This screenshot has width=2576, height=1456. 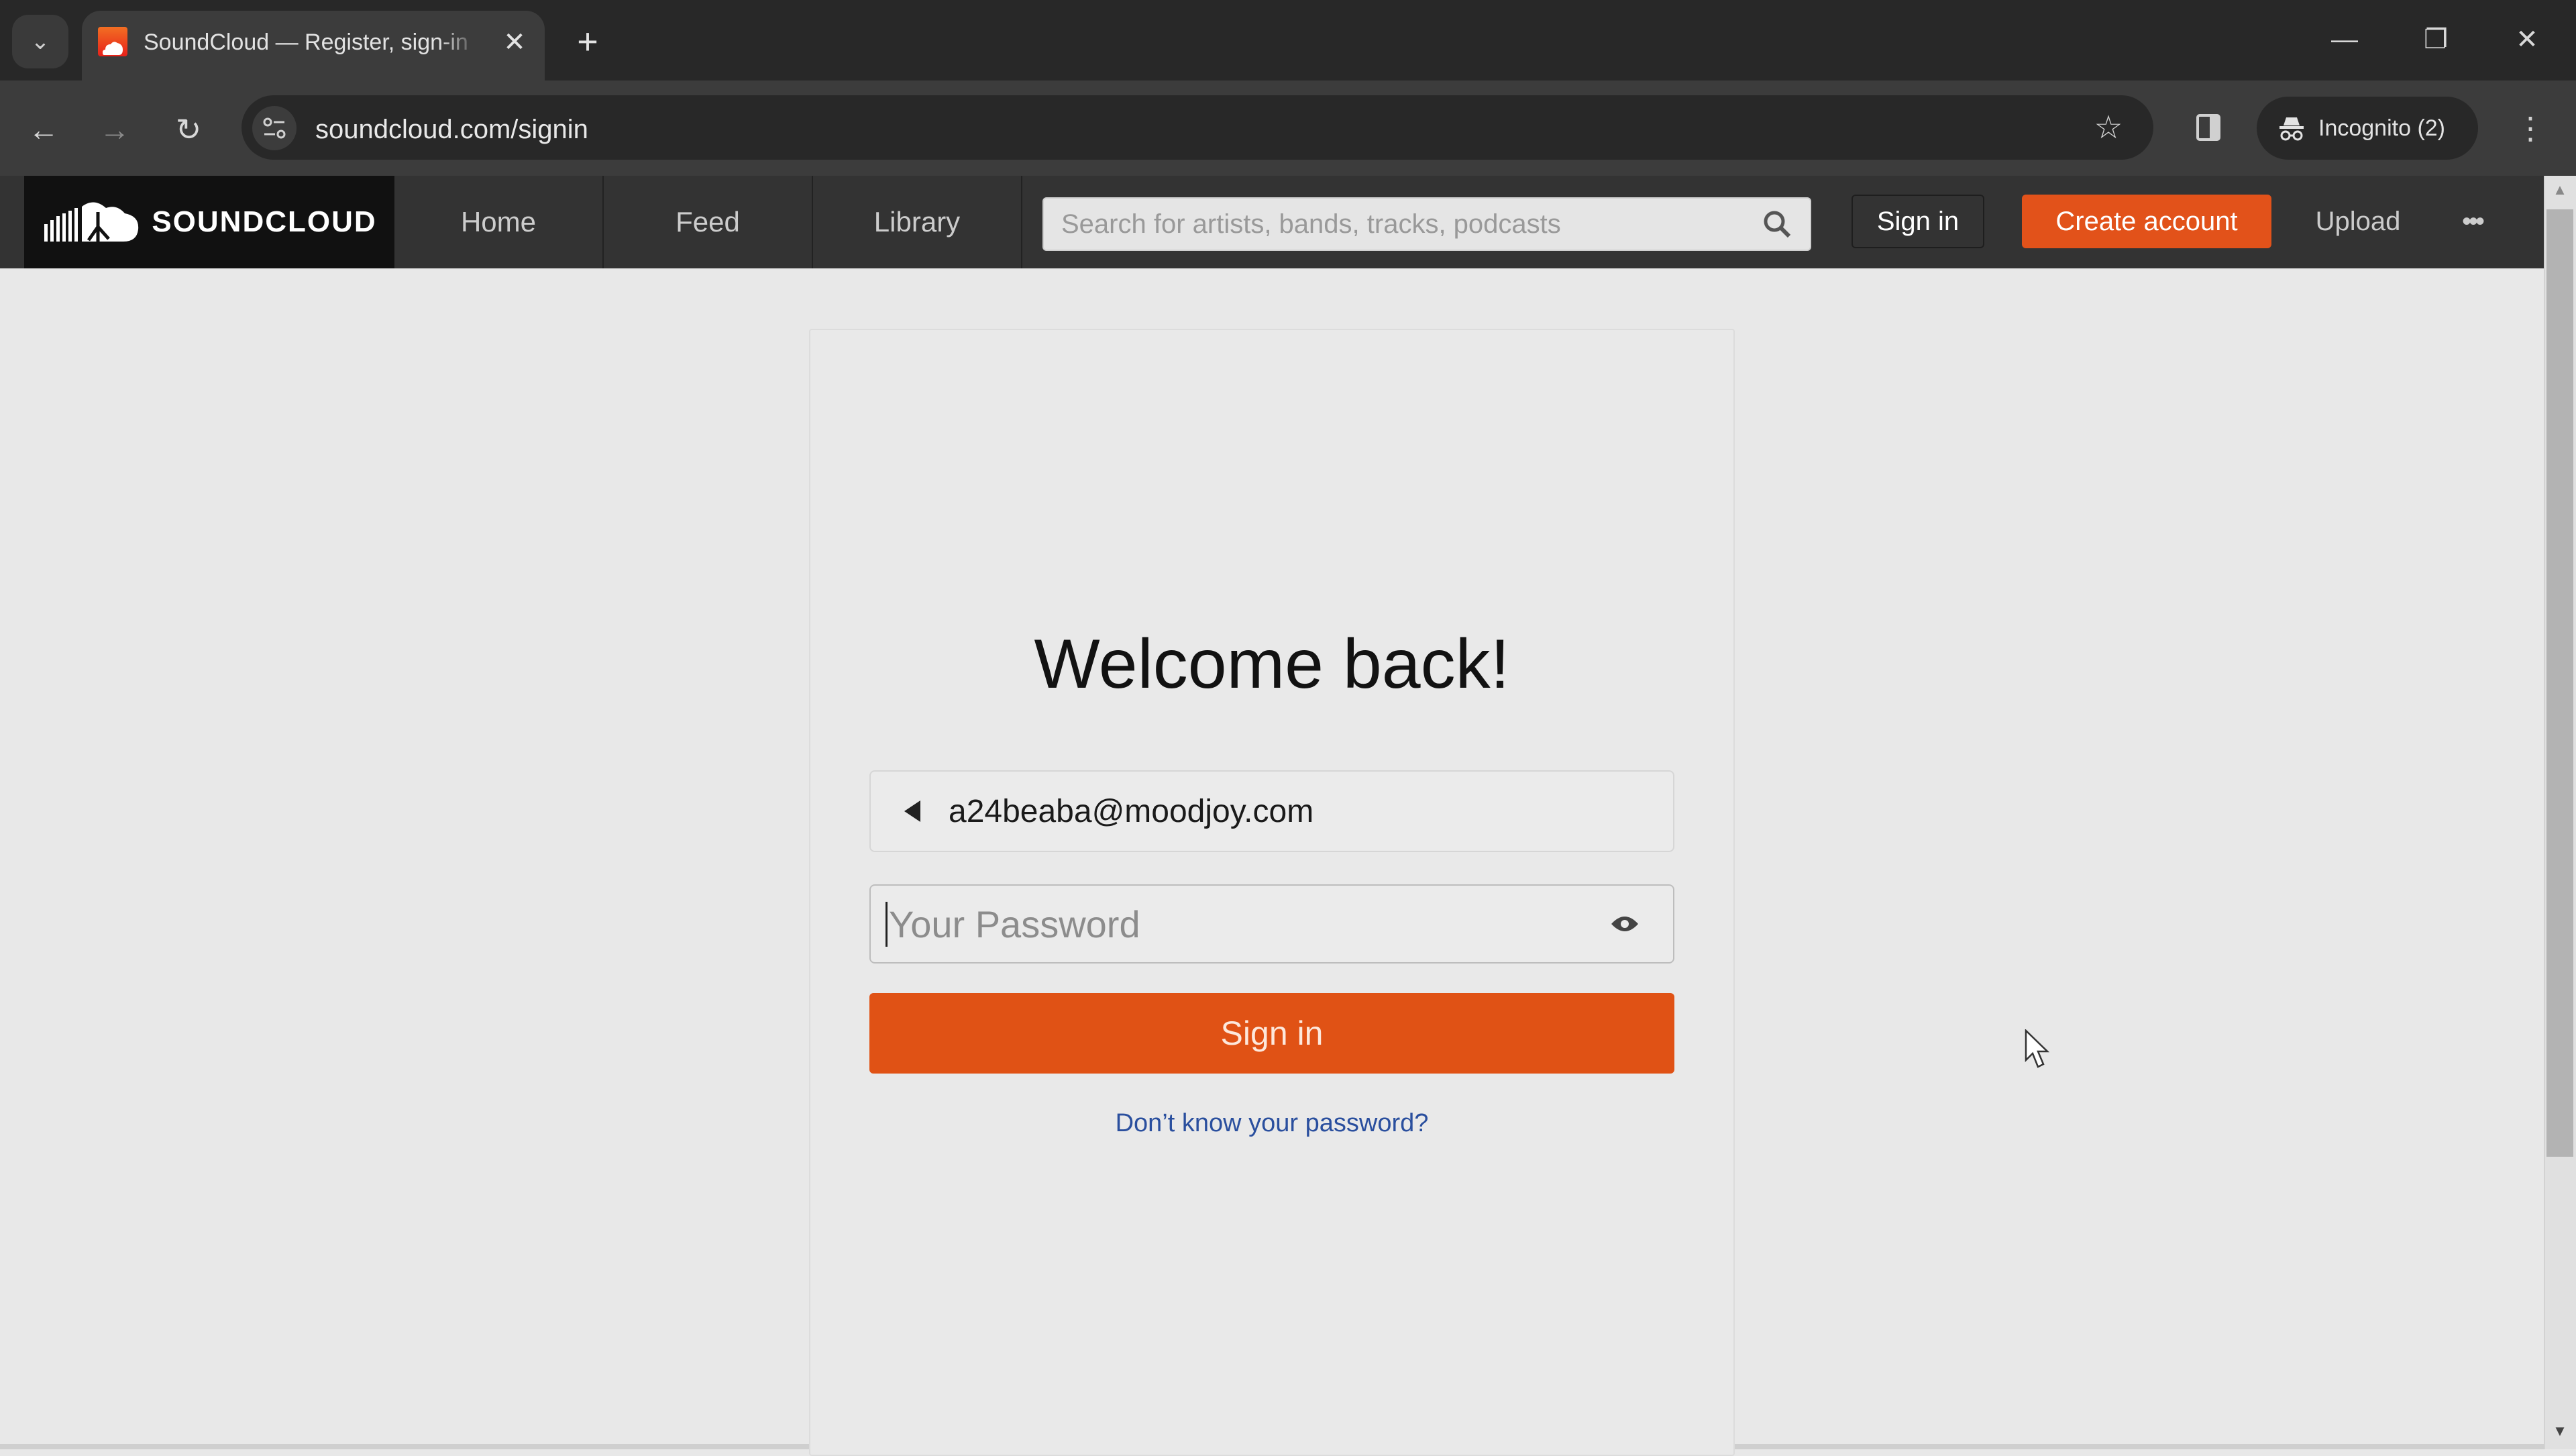 I want to click on search-box, so click(x=1426, y=224).